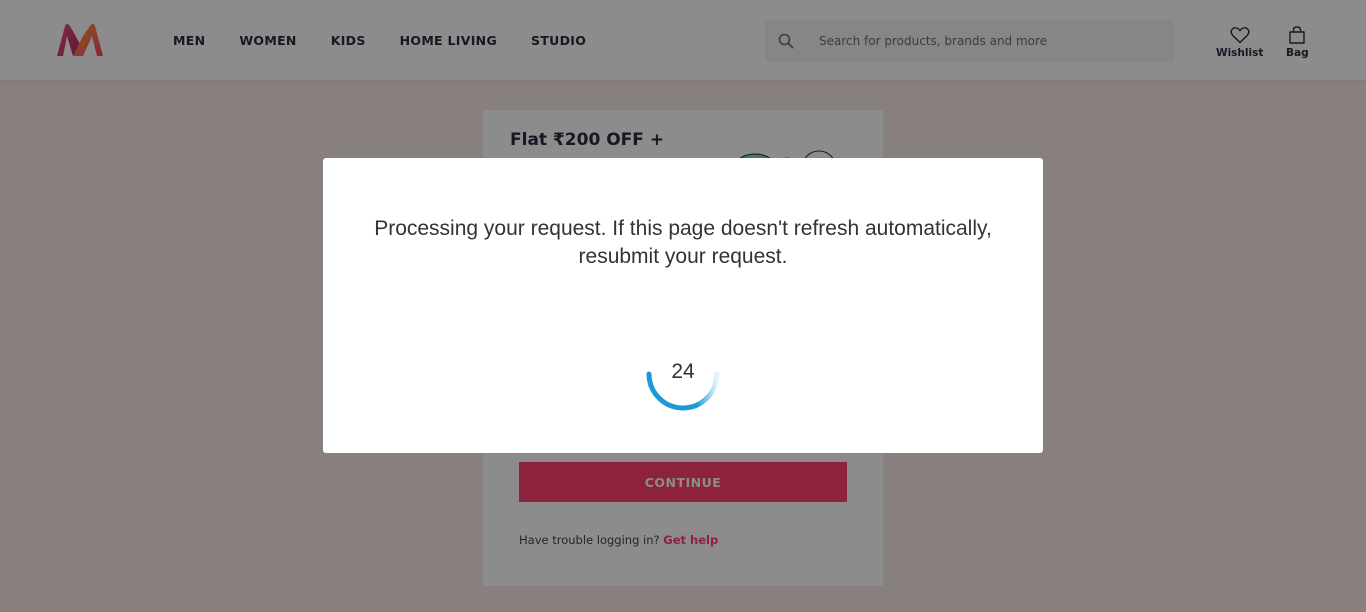 The image size is (1366, 612). I want to click on countdown-spinner: 24, so click(683, 374).